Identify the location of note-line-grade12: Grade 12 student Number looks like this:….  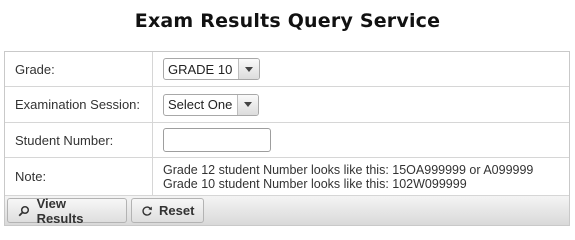
(348, 169).